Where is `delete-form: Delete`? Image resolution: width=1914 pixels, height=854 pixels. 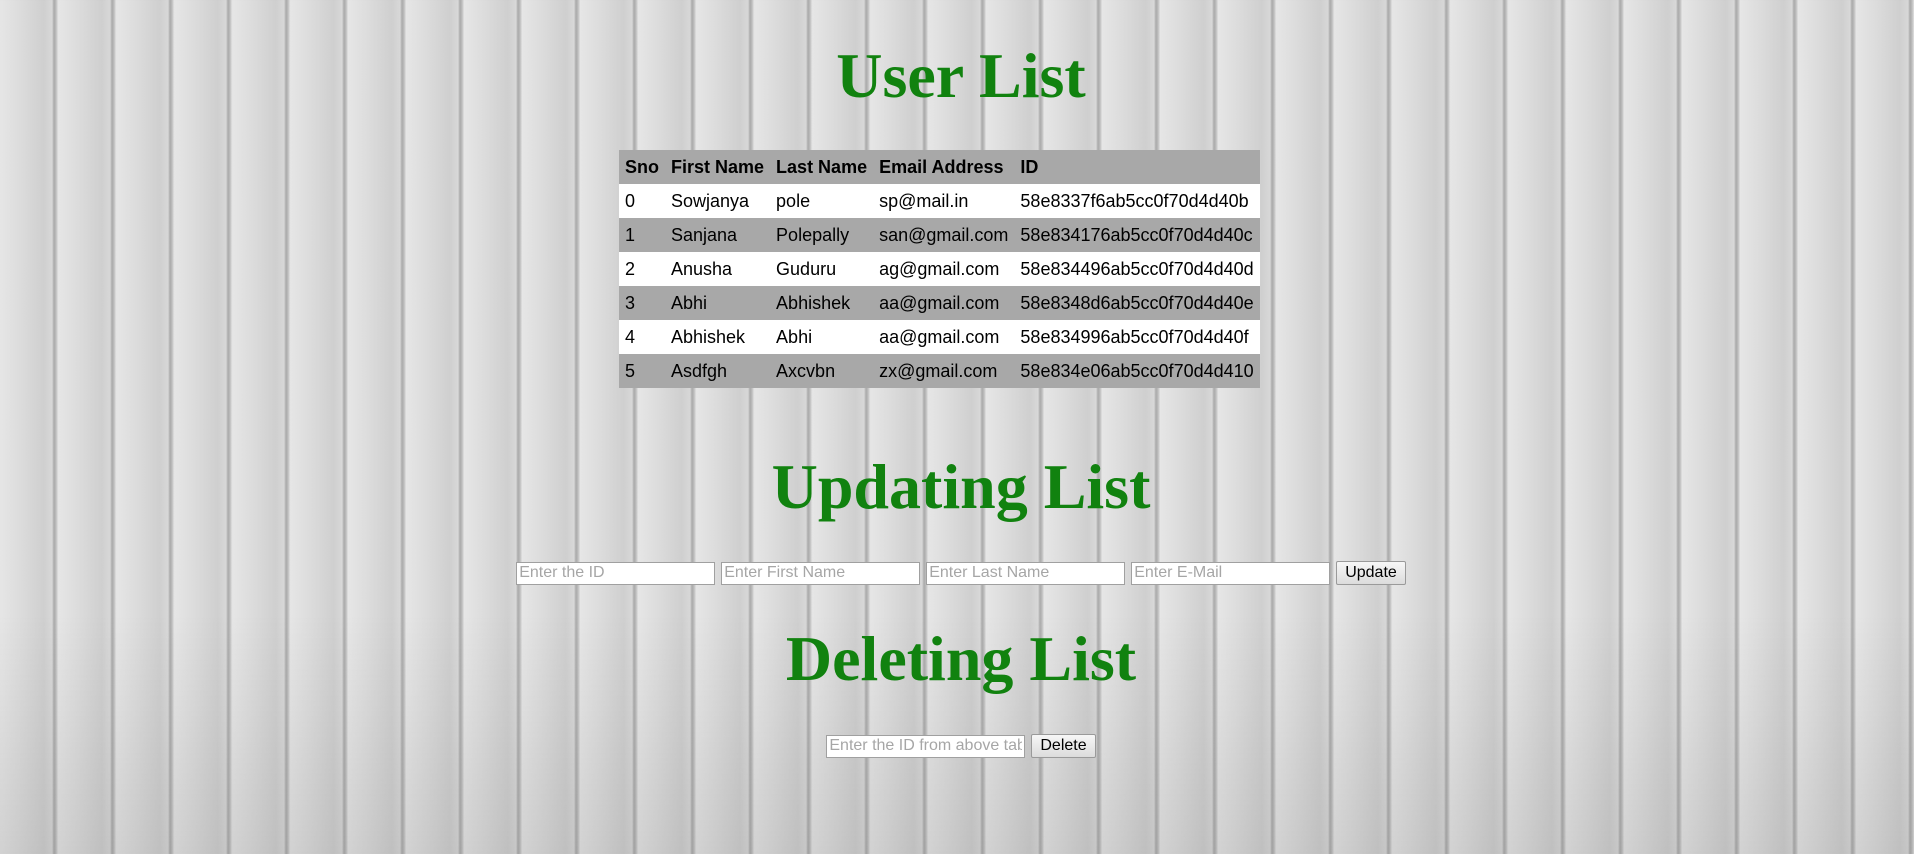 delete-form: Delete is located at coordinates (957, 746).